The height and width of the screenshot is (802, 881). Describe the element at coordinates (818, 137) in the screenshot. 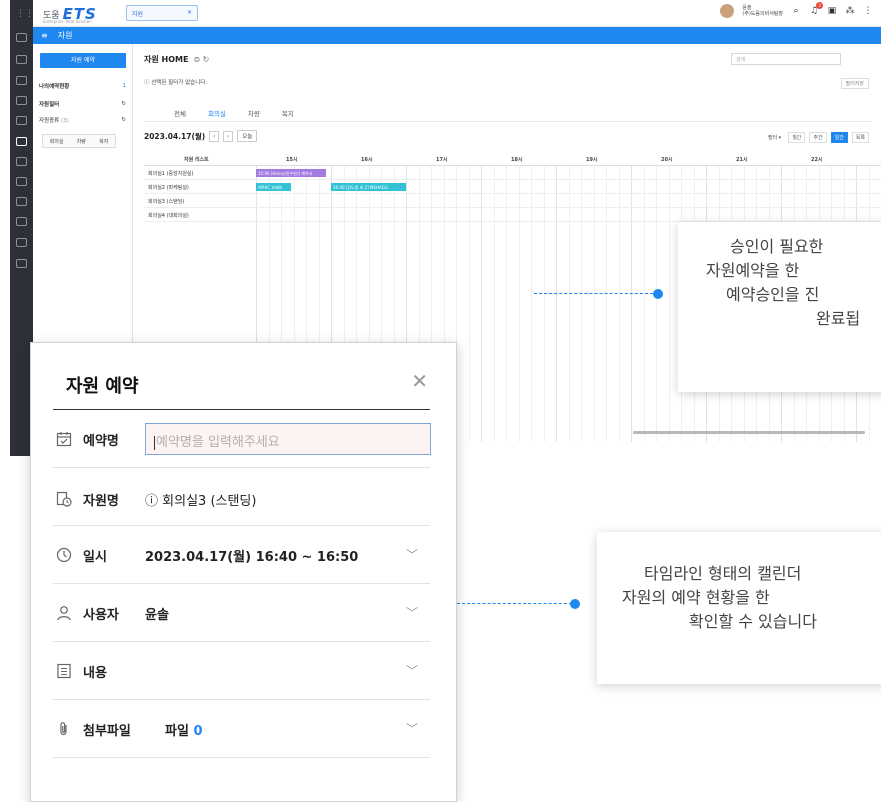

I see `view-week: 주간` at that location.